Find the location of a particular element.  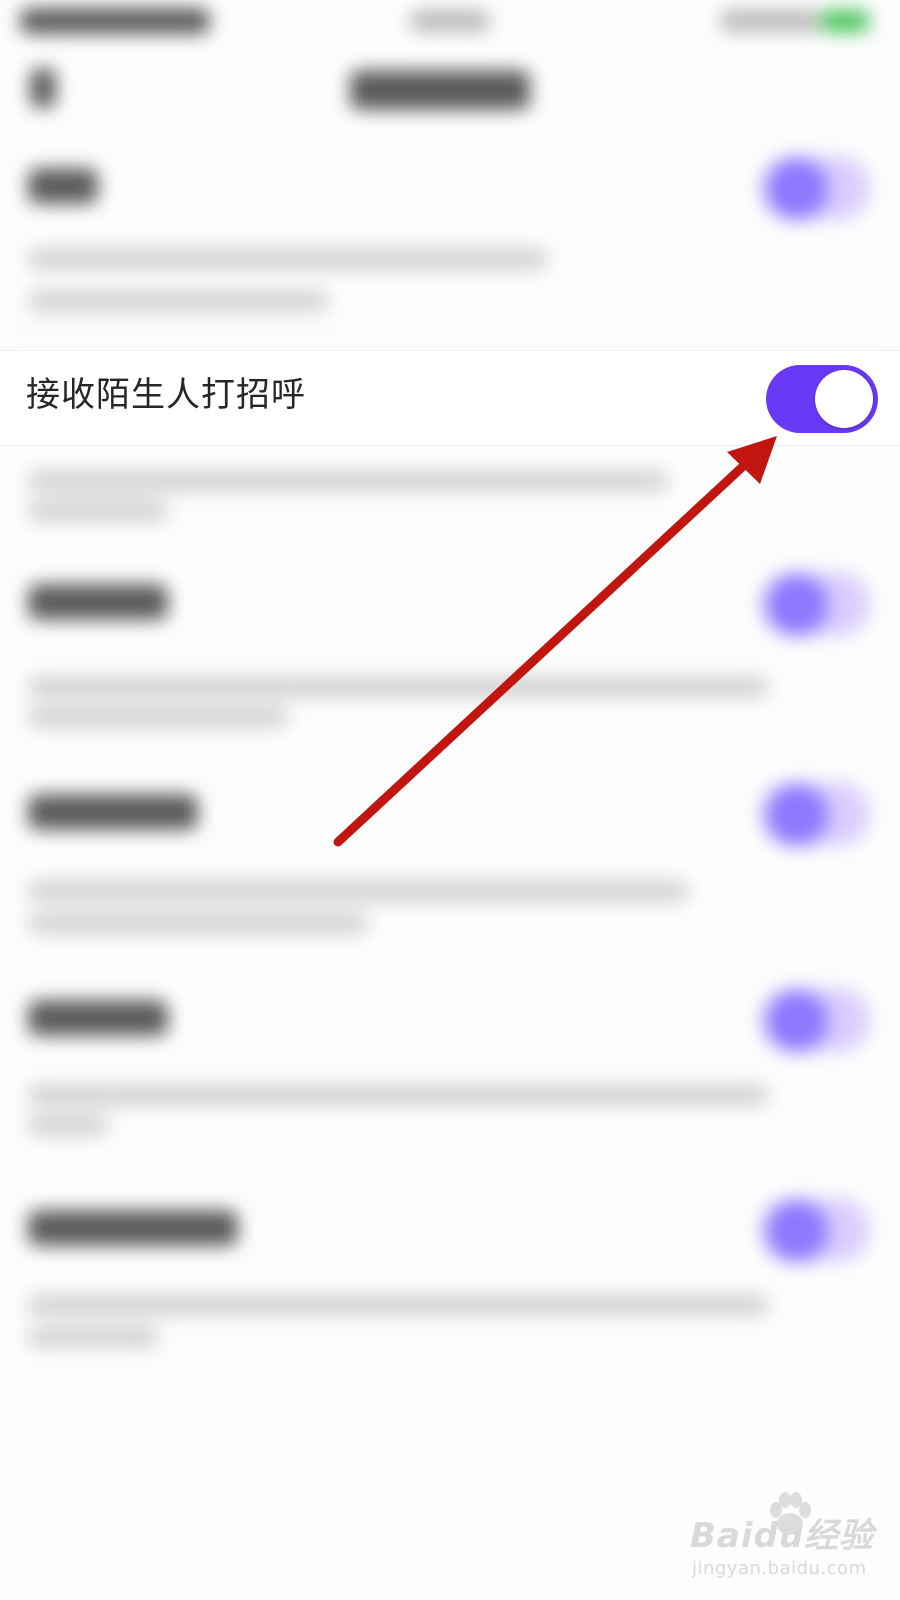

divider is located at coordinates (450, 331).